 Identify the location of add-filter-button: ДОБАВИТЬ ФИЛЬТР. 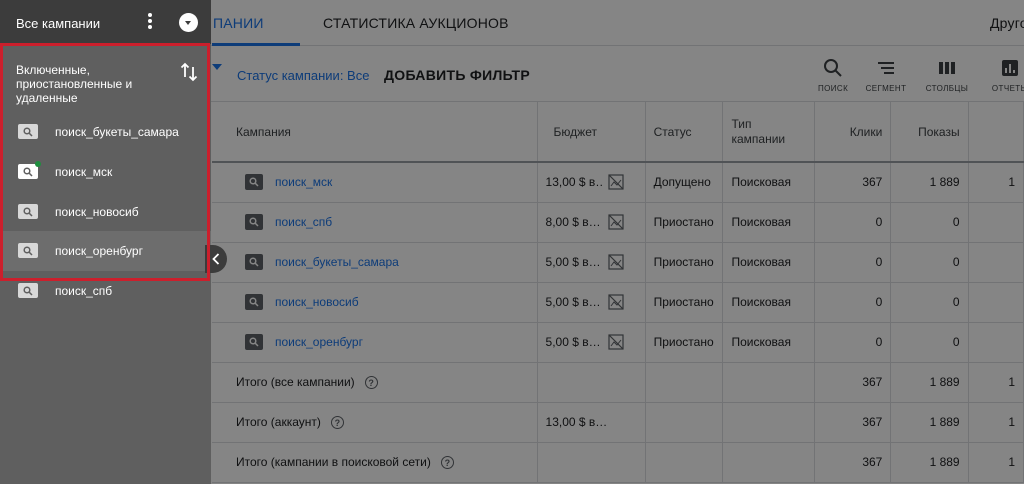
(457, 75).